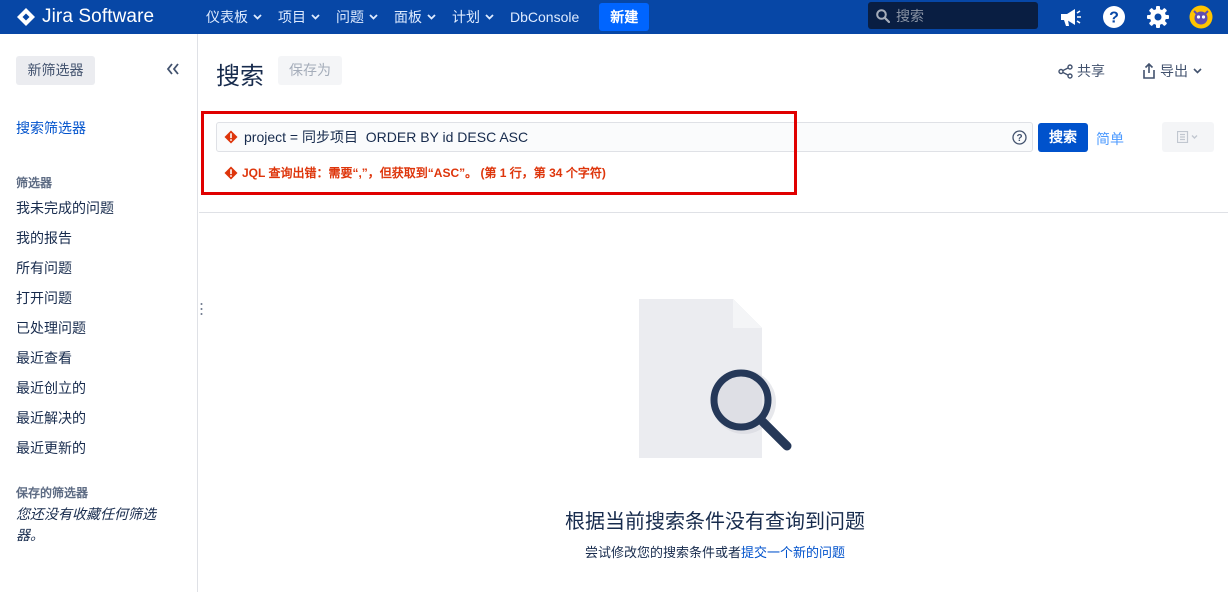 This screenshot has width=1228, height=592. What do you see at coordinates (201, 309) in the screenshot?
I see `sidebar-resize-handle` at bounding box center [201, 309].